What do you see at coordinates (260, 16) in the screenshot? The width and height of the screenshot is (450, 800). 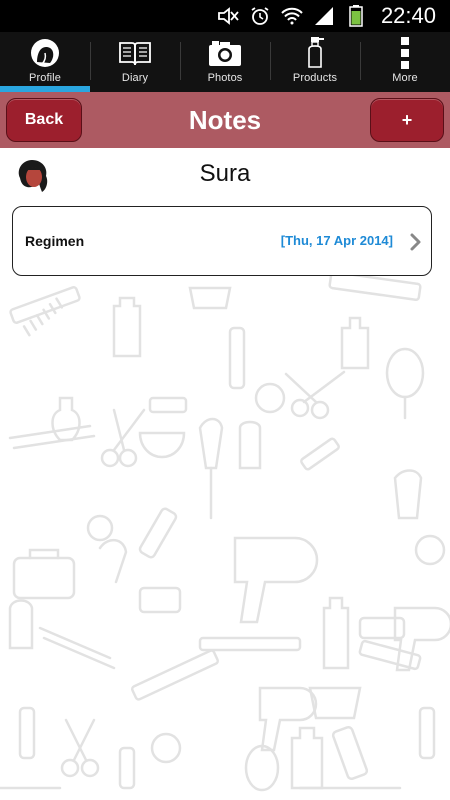 I see `alarm-icon` at bounding box center [260, 16].